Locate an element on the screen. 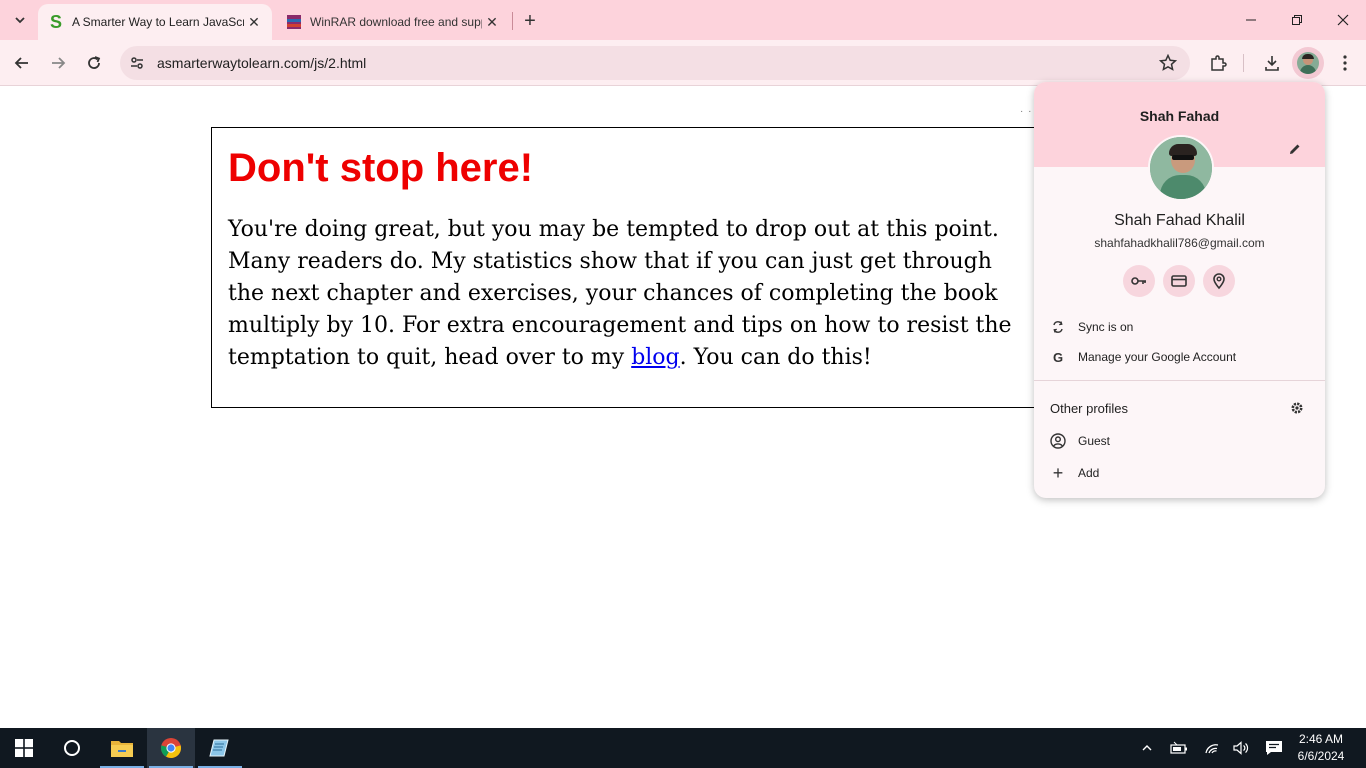 Image resolution: width=1366 pixels, height=768 pixels. restore-button is located at coordinates (1297, 20).